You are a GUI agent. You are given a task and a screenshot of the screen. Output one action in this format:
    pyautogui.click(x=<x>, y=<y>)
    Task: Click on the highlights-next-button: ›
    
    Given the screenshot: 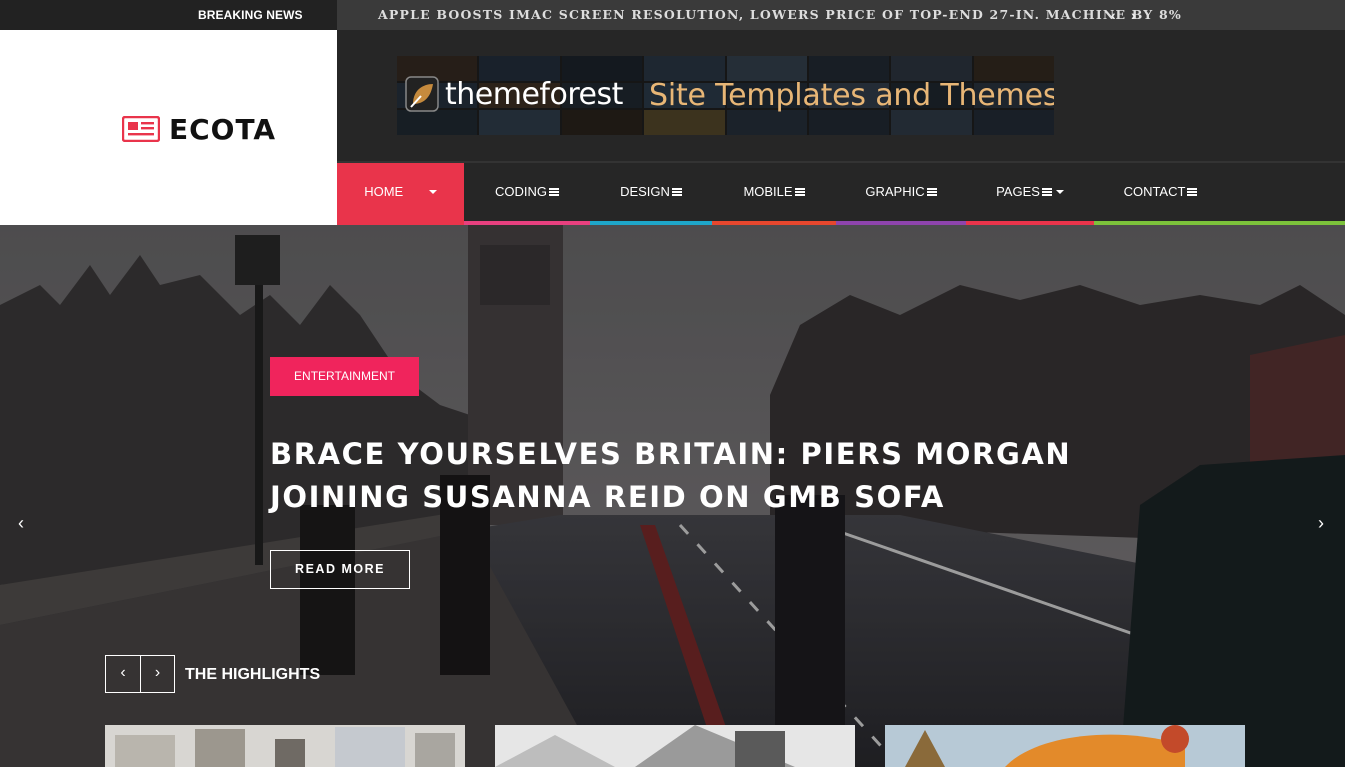 What is the action you would take?
    pyautogui.click(x=156, y=674)
    